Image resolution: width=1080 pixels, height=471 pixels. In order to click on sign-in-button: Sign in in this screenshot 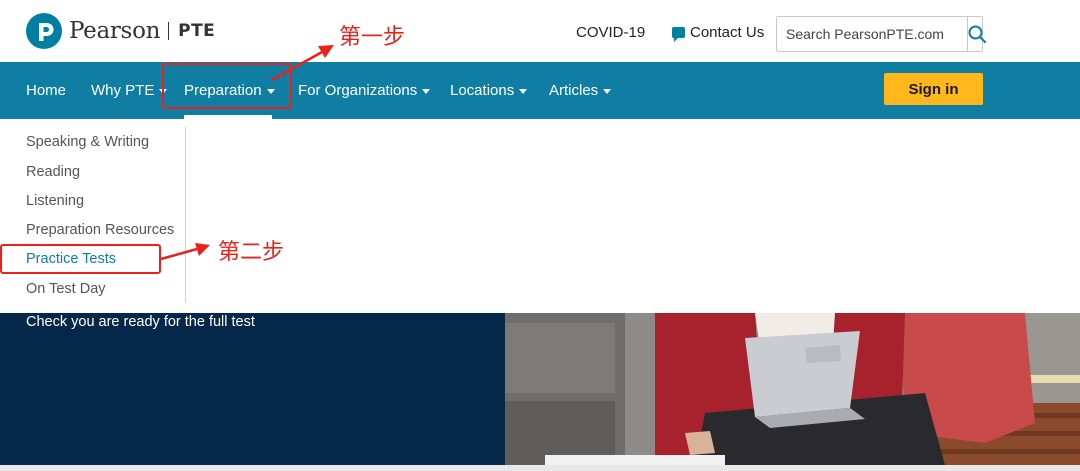, I will do `click(933, 89)`.